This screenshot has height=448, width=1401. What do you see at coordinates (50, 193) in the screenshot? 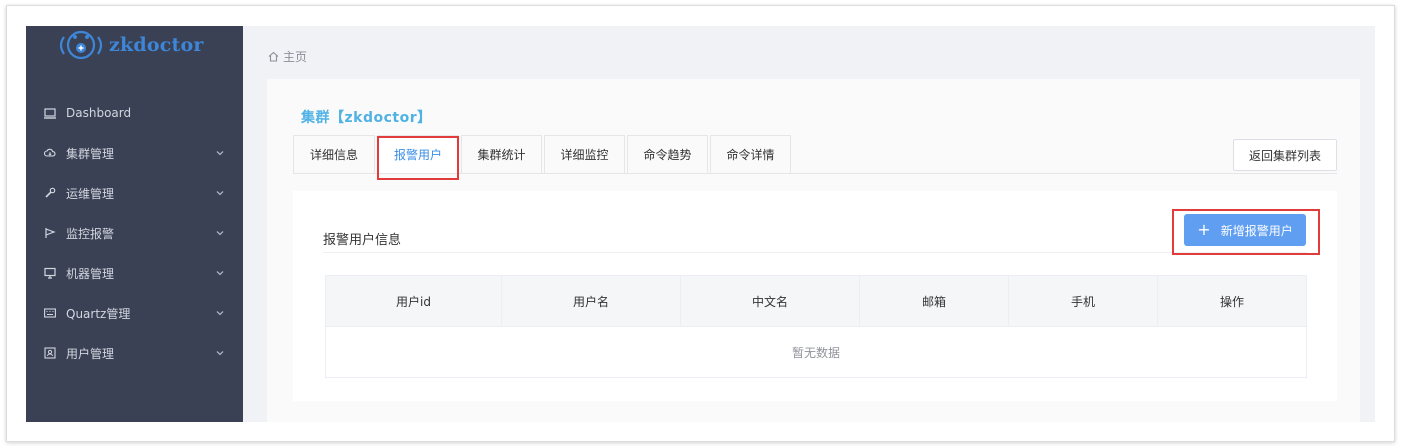
I see `wrench-icon` at bounding box center [50, 193].